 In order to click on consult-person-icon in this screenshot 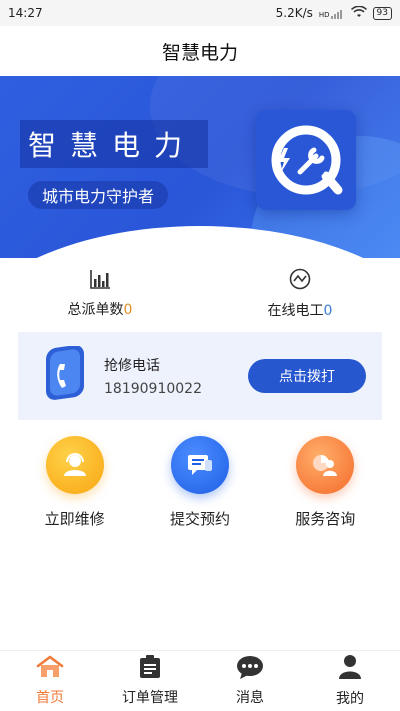, I will do `click(325, 465)`.